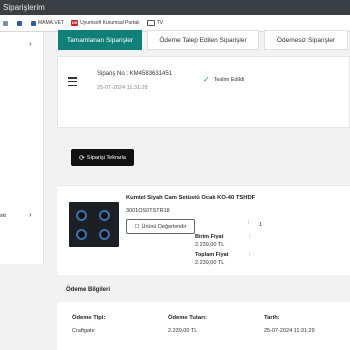  I want to click on product-quantity: 1, so click(261, 225).